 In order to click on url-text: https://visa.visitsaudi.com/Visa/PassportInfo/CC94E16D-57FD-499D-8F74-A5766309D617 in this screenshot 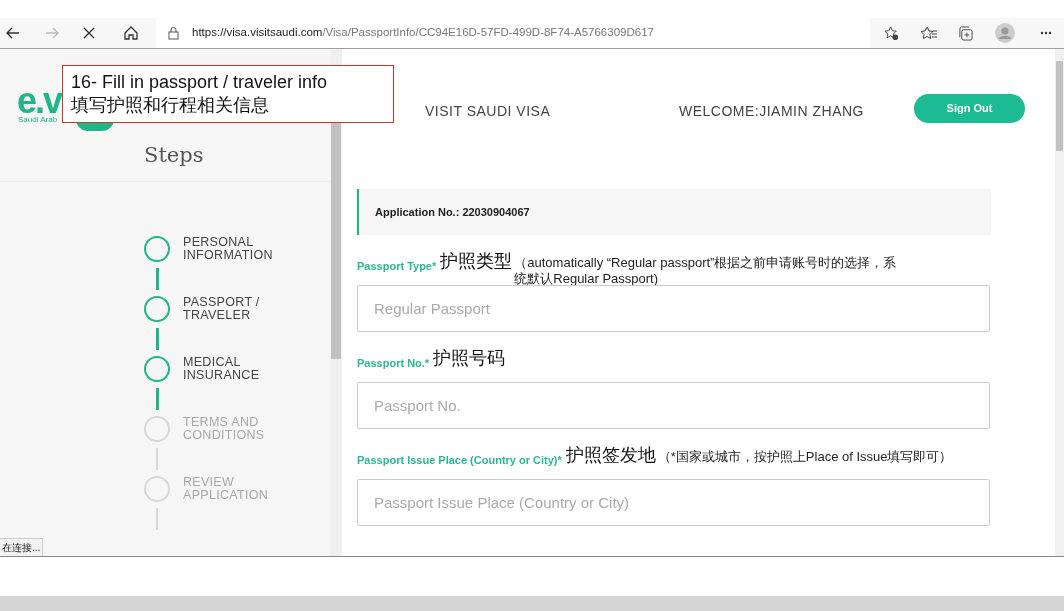, I will do `click(423, 33)`.